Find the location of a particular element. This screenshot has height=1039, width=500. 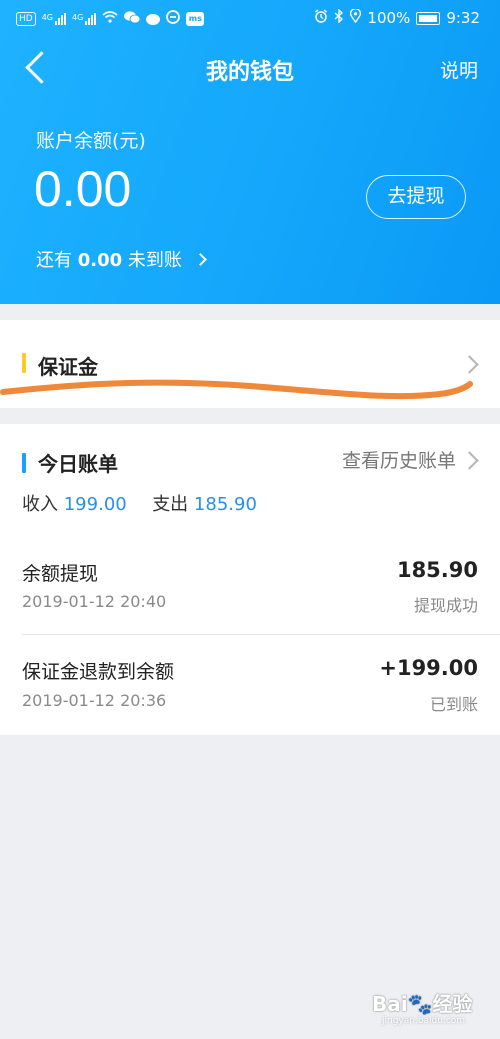

battery-icon is located at coordinates (428, 18).